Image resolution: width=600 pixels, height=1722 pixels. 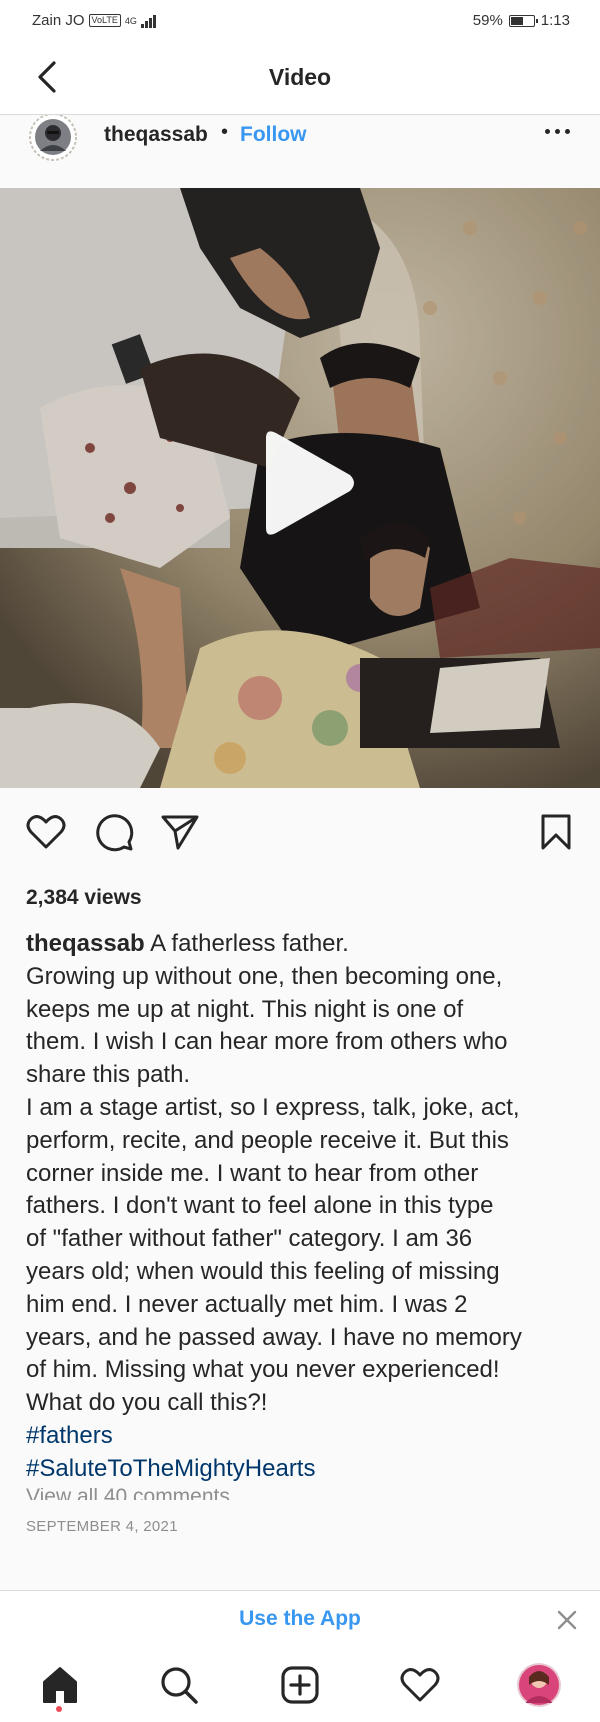 I want to click on status-left: Zain JO VoLTE 4G, so click(x=94, y=20).